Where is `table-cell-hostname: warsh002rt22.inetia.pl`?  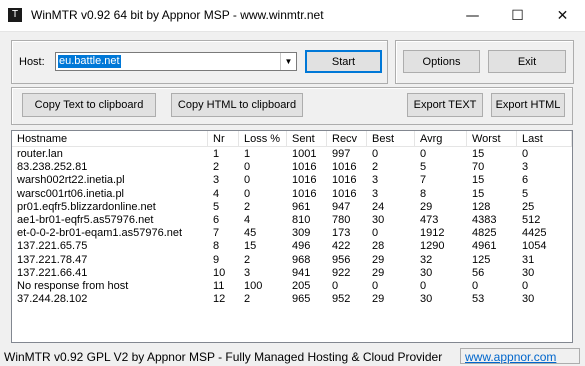
table-cell-hostname: warsh002rt22.inetia.pl is located at coordinates (71, 180).